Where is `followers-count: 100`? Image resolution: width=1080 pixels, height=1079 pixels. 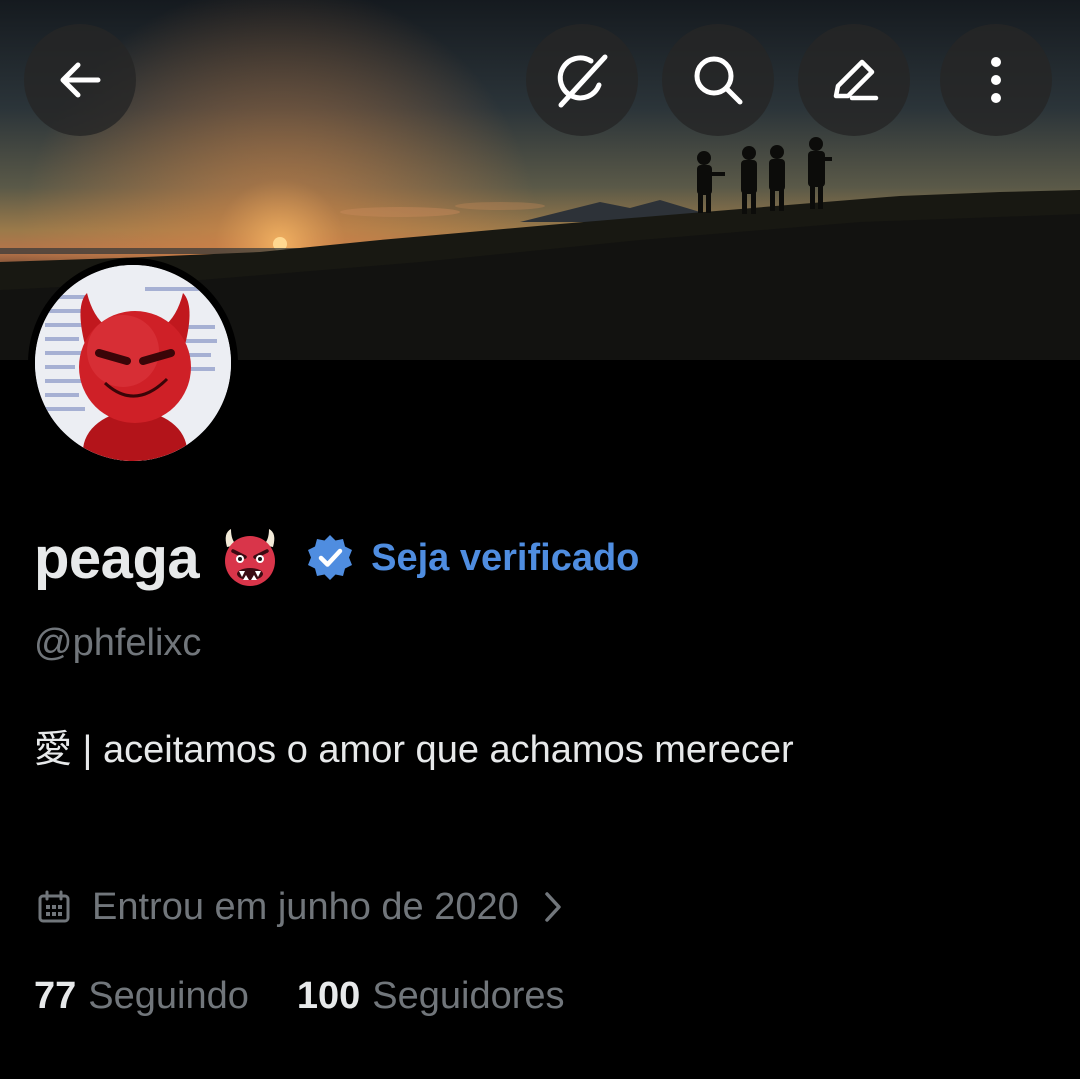 followers-count: 100 is located at coordinates (328, 995).